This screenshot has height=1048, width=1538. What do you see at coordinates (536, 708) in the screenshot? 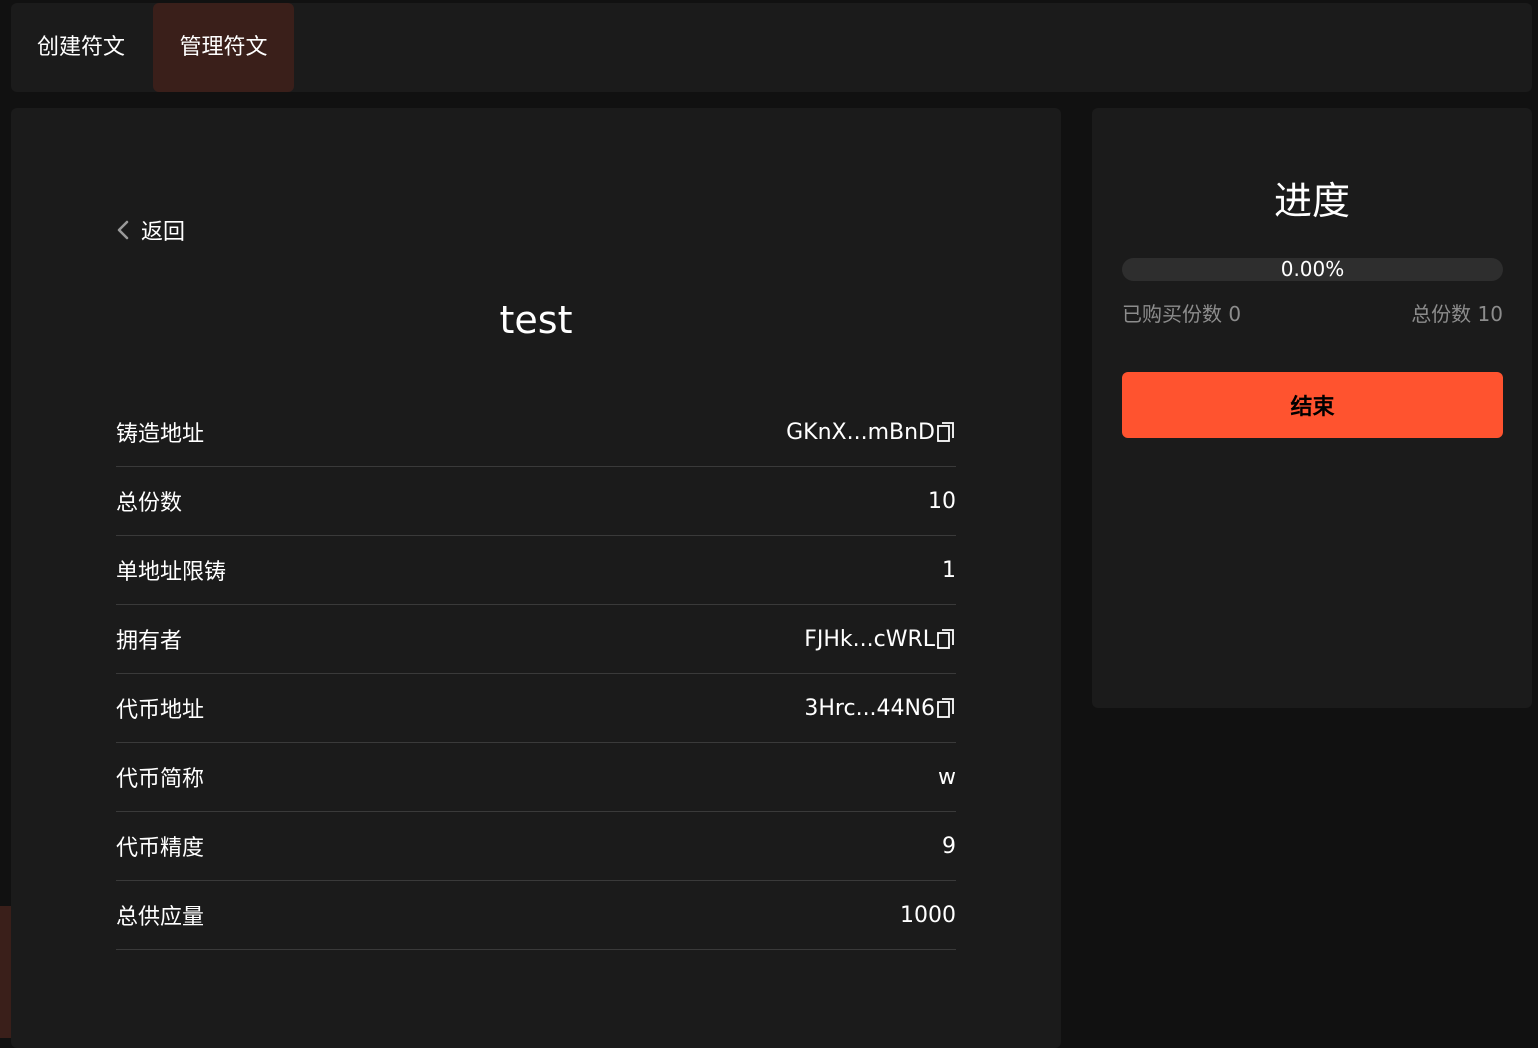
I see `detail-row-token-address: 代币地址 3Hrc...44N6` at bounding box center [536, 708].